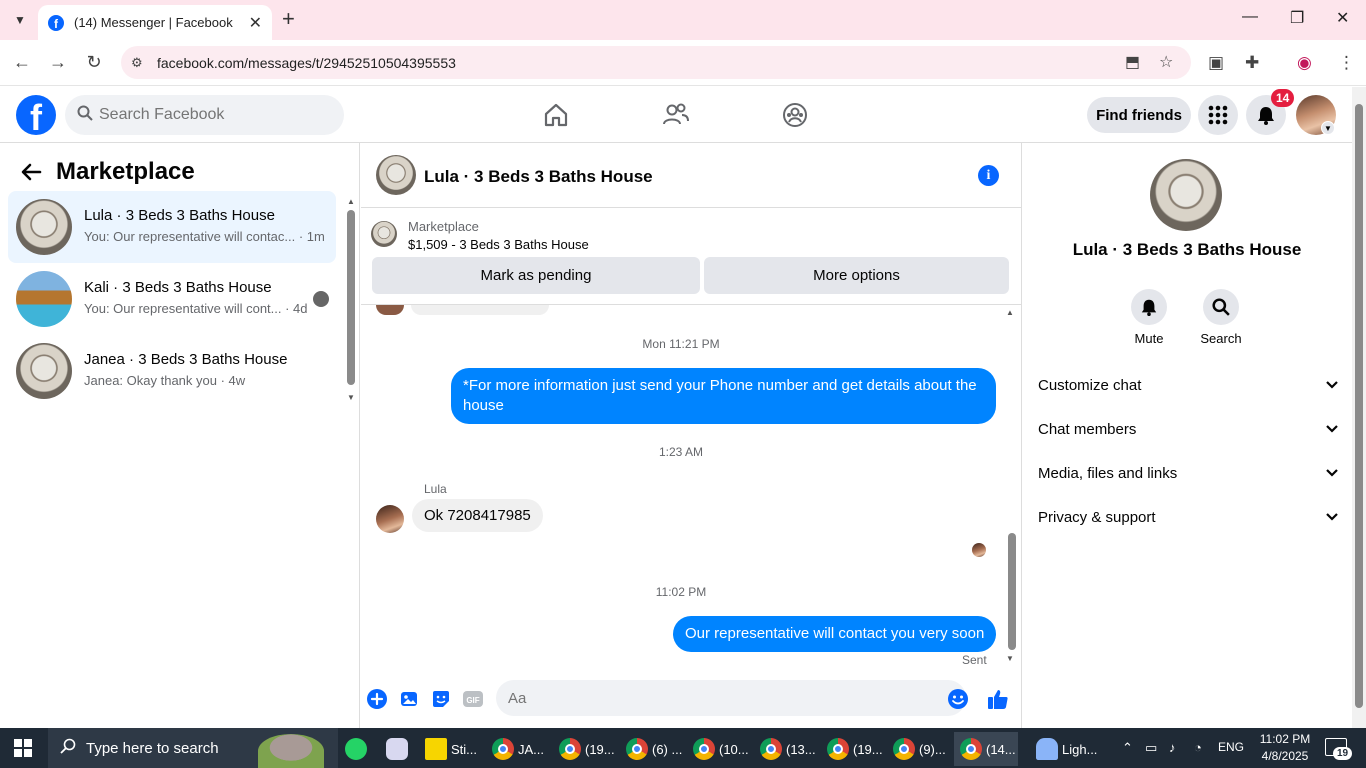 This screenshot has width=1366, height=768. I want to click on forward-icon: →, so click(58, 62).